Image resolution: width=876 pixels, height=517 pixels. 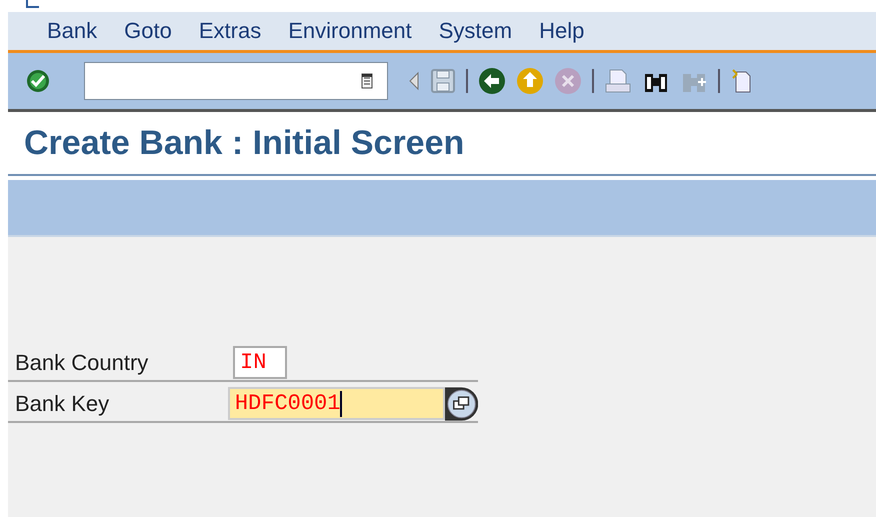 I want to click on command-field, so click(x=236, y=81).